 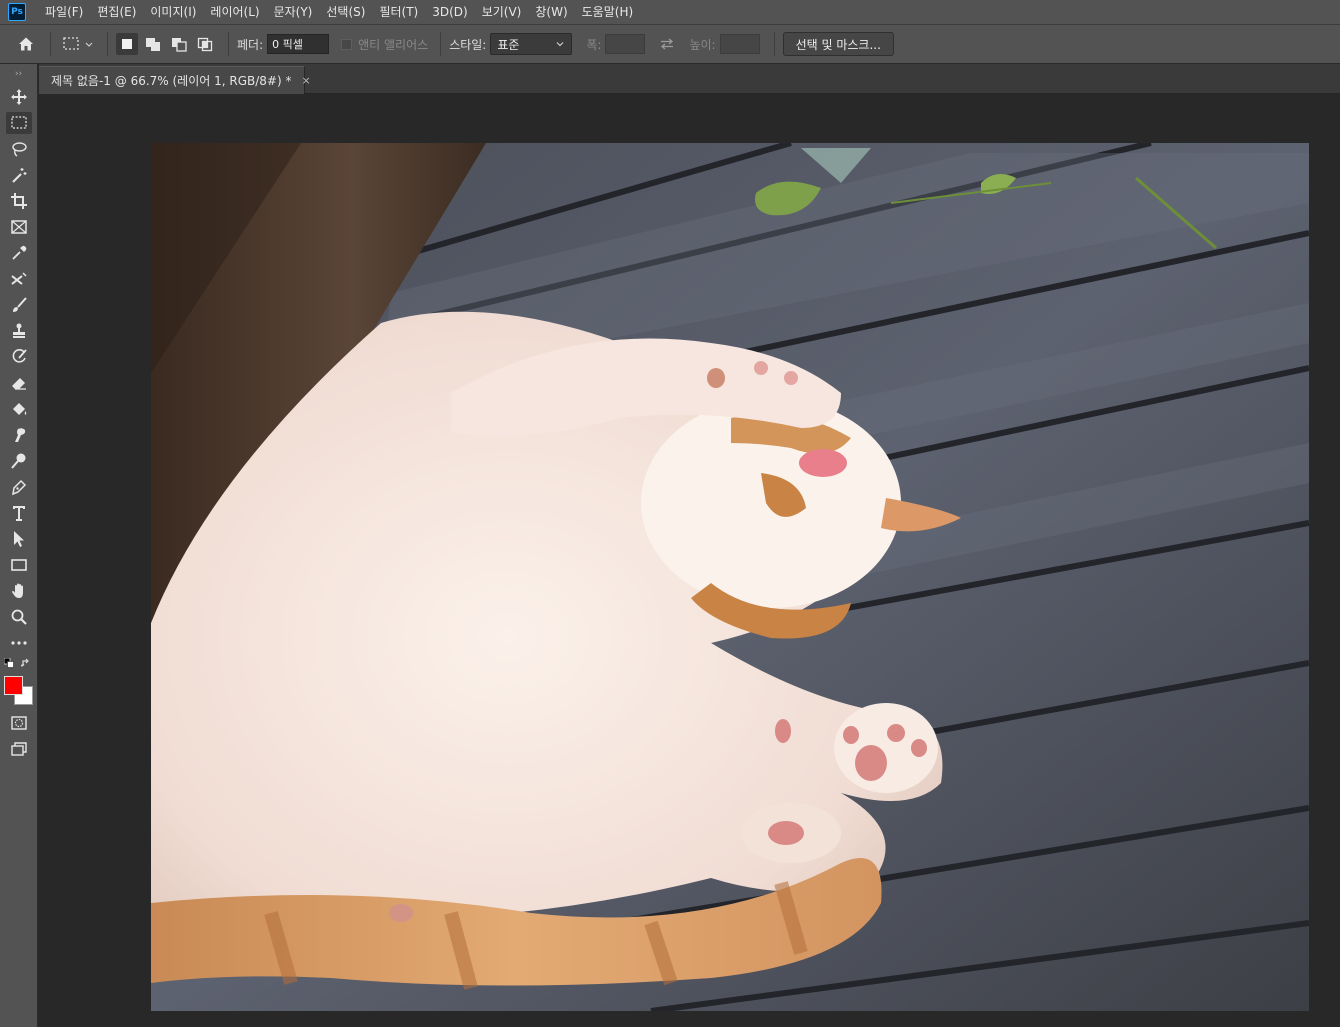 I want to click on eyedropper-icon, so click(x=19, y=252).